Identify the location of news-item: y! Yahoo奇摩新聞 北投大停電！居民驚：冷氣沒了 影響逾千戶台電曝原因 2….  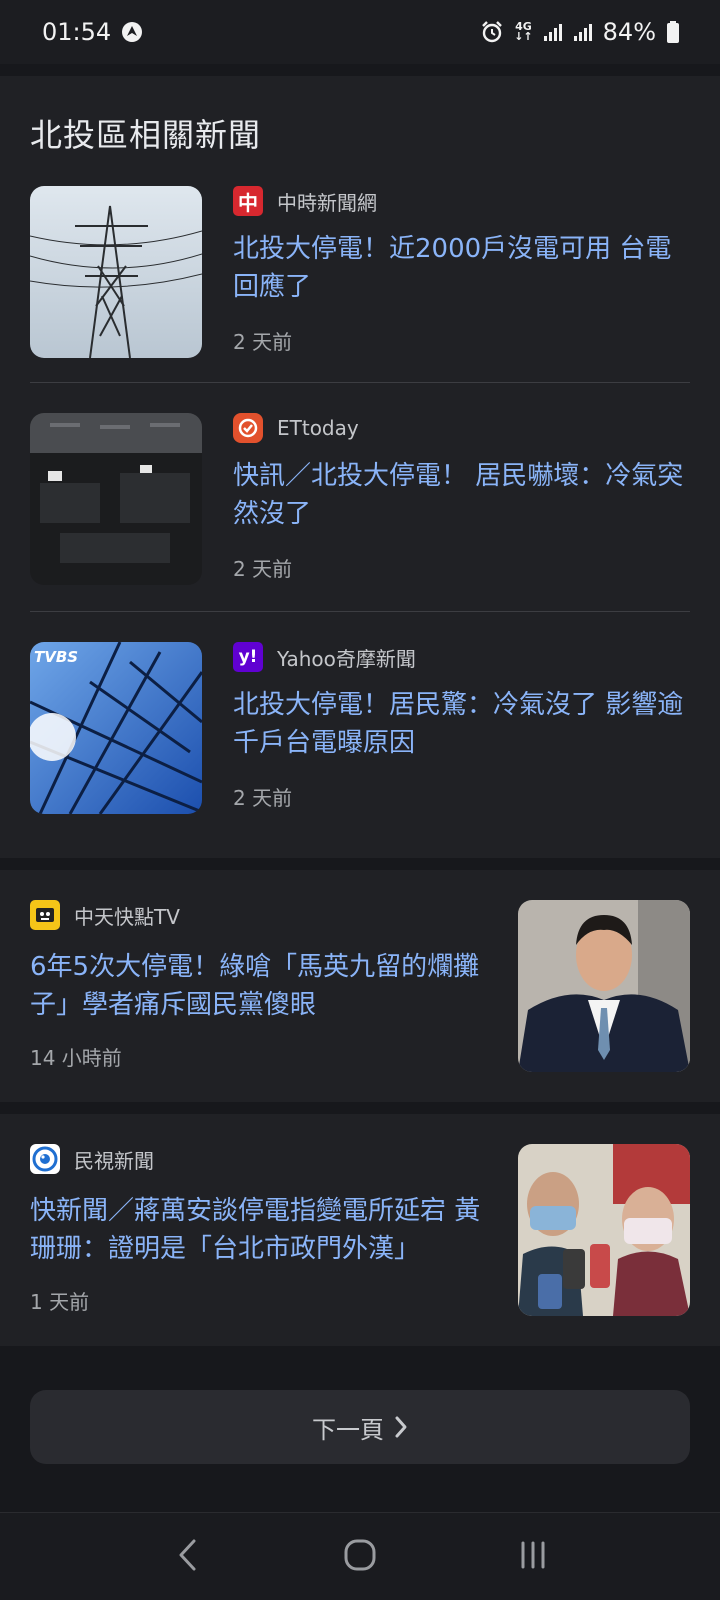
(360, 728).